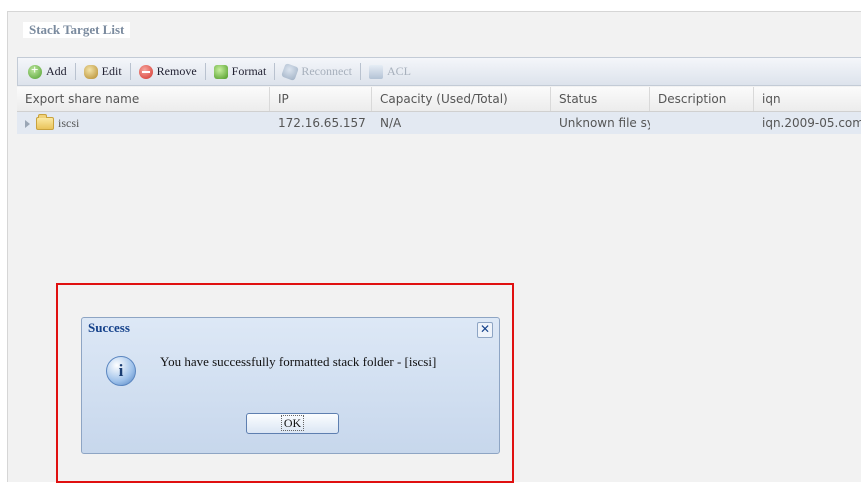 This screenshot has width=861, height=483. What do you see at coordinates (176, 71) in the screenshot?
I see `remove-label: Remove` at bounding box center [176, 71].